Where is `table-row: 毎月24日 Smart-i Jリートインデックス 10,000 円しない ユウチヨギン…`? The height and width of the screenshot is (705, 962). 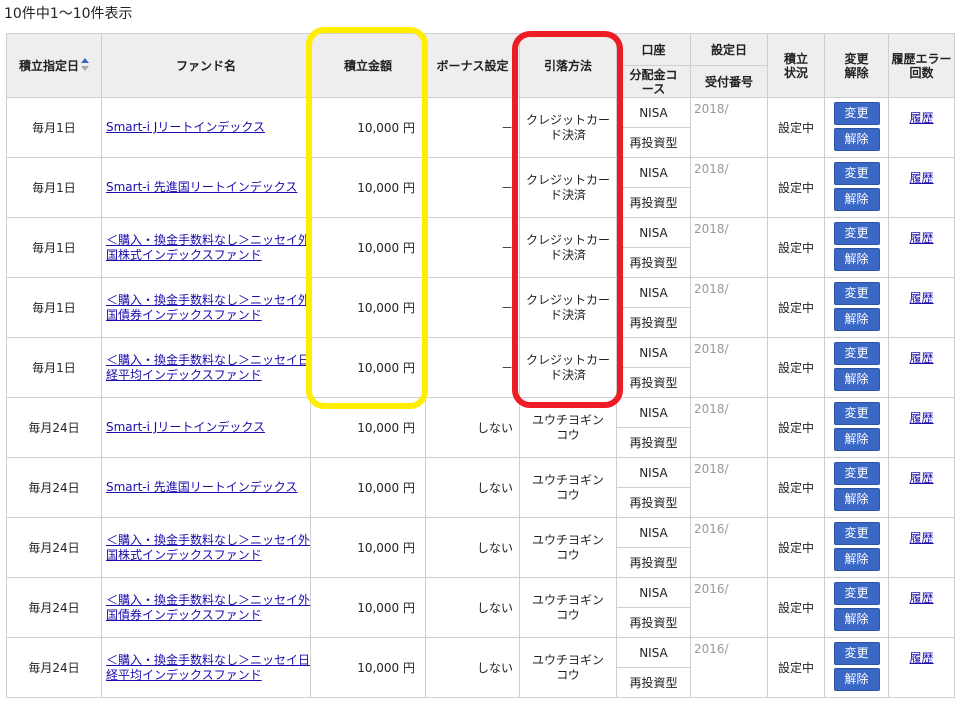
table-row: 毎月24日 Smart-i Jリートインデックス 10,000 円しない ユウチヨギン… is located at coordinates (480, 427).